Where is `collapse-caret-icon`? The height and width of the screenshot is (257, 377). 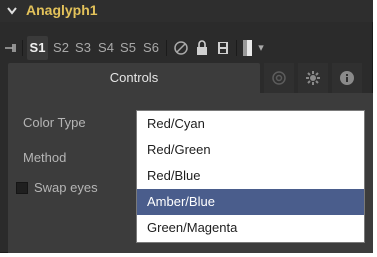
collapse-caret-icon is located at coordinates (12, 10).